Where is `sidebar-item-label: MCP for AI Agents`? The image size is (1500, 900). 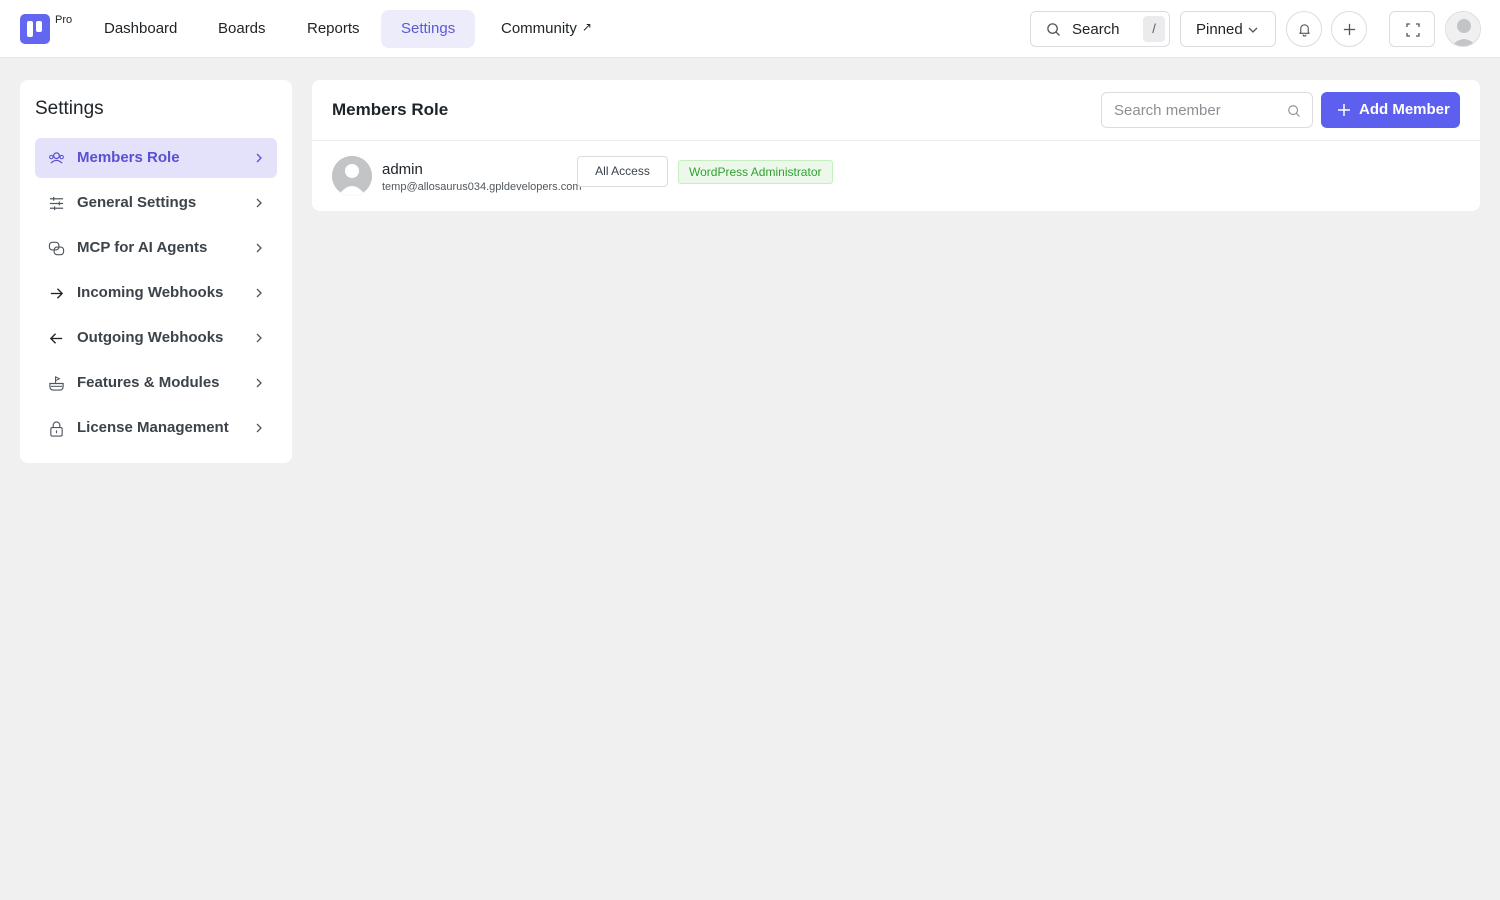
sidebar-item-label: MCP for AI Agents is located at coordinates (142, 247).